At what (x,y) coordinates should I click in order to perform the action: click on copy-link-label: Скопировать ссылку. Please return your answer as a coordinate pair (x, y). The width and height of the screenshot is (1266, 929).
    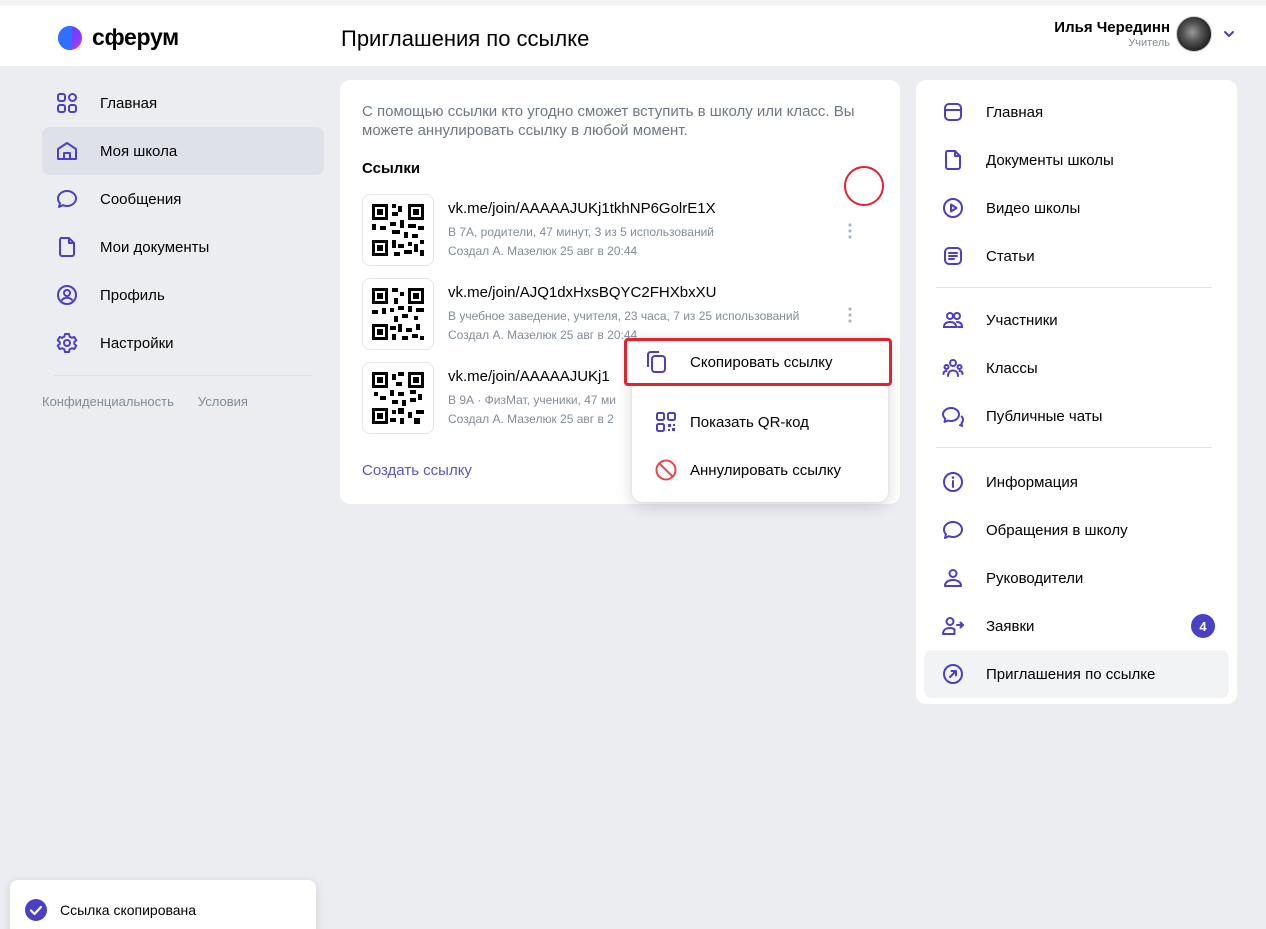
    Looking at the image, I should click on (761, 362).